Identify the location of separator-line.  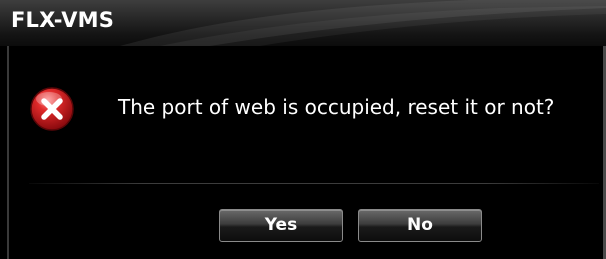
(314, 183).